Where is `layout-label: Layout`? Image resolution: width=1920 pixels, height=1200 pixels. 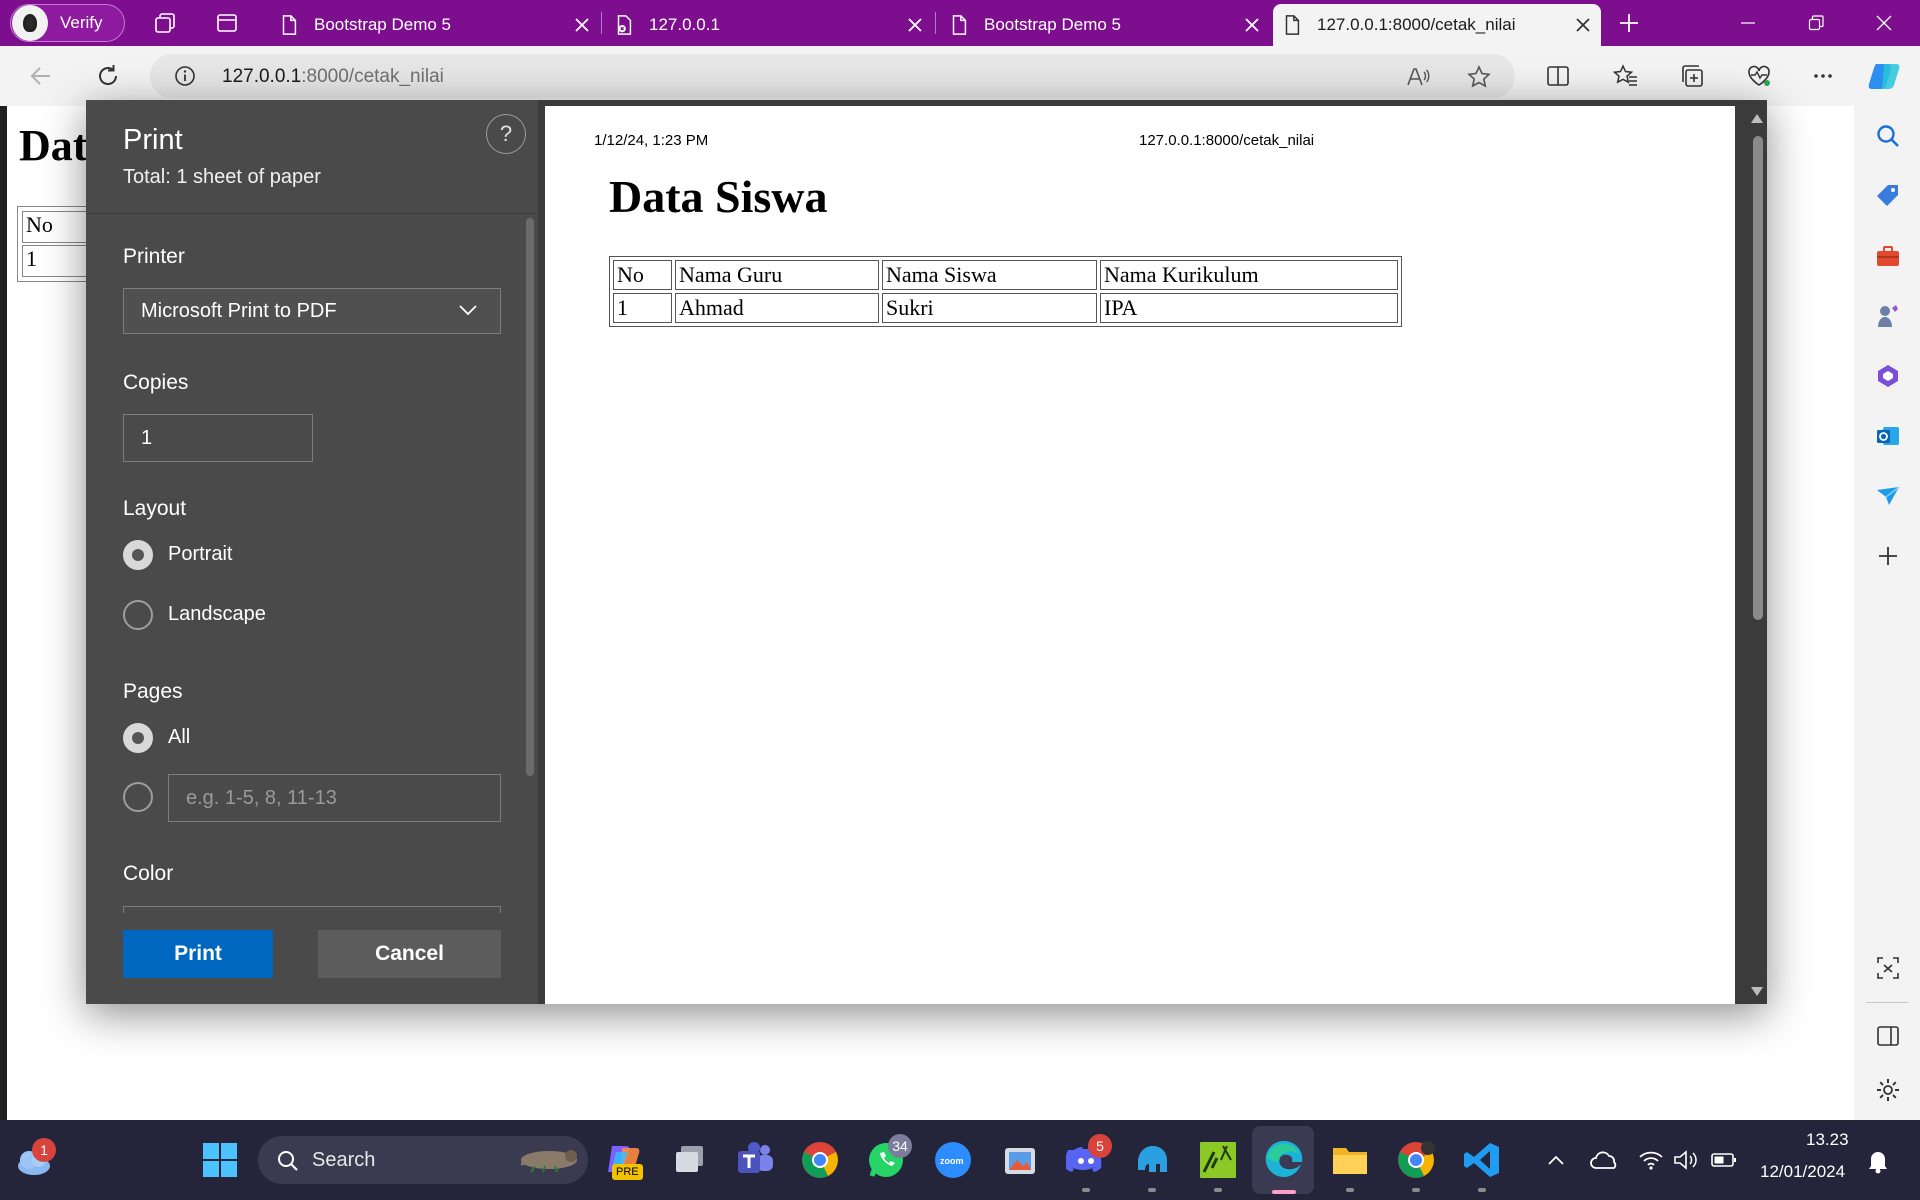
layout-label: Layout is located at coordinates (155, 508).